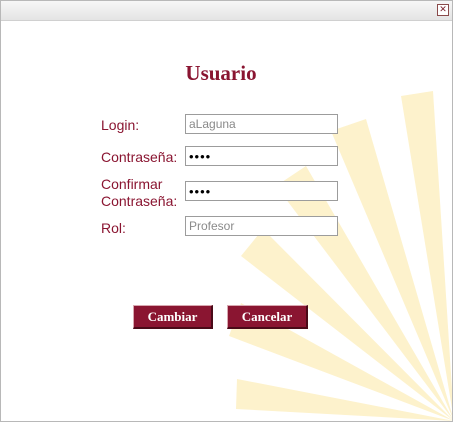  What do you see at coordinates (261, 124) in the screenshot?
I see `login-field` at bounding box center [261, 124].